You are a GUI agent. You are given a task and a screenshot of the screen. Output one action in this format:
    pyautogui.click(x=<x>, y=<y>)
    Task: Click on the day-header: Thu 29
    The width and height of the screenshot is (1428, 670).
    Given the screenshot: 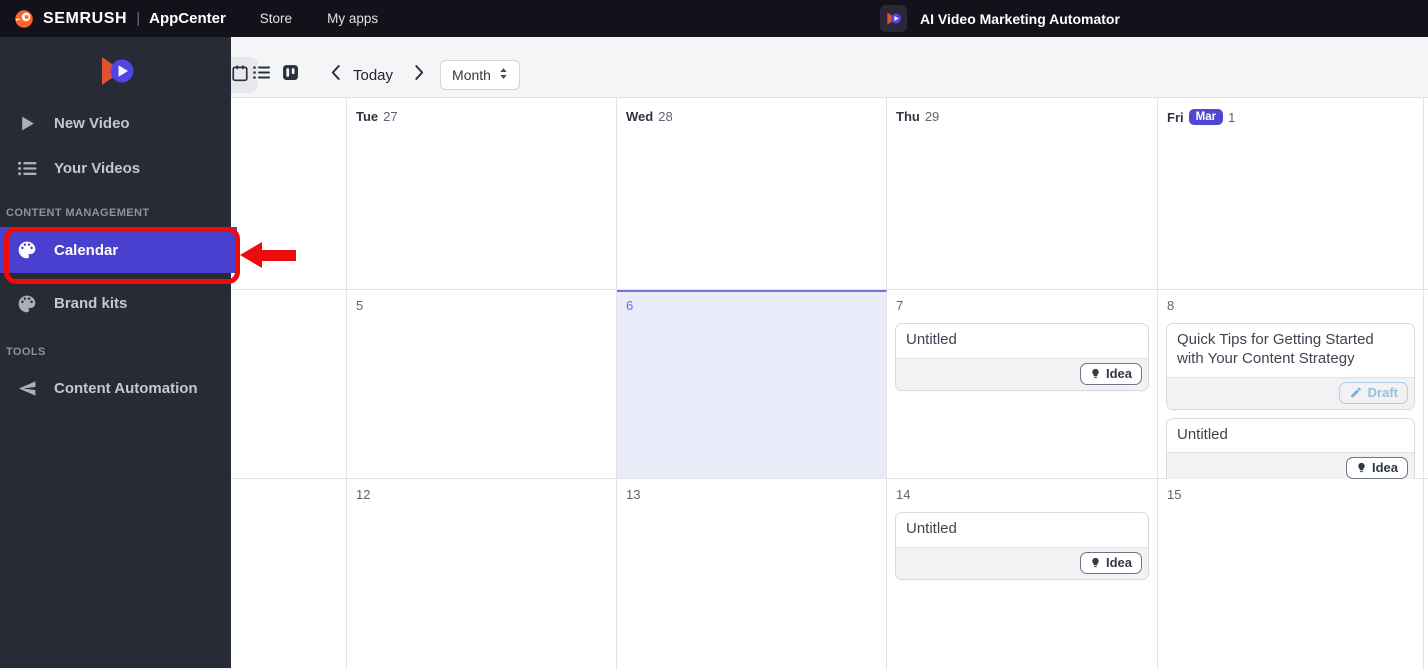 What is the action you would take?
    pyautogui.click(x=918, y=116)
    